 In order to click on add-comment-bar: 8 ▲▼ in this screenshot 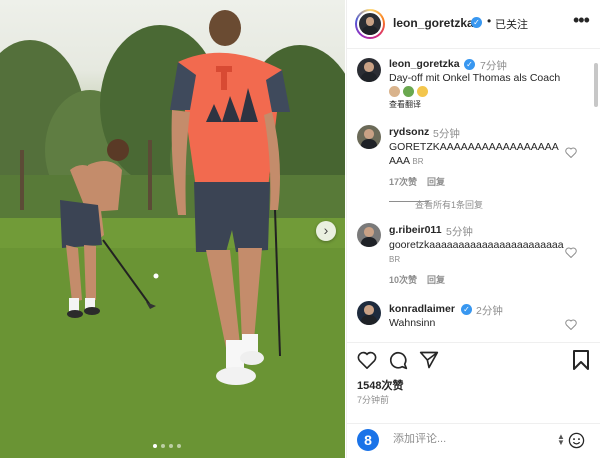, I will do `click(473, 441)`.